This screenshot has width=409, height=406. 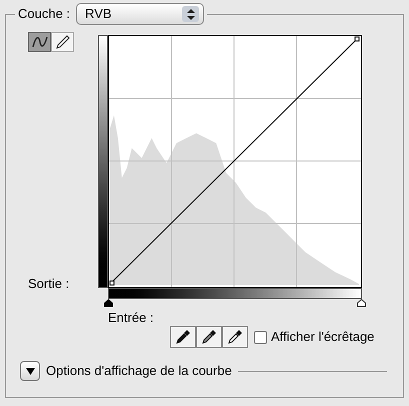 I want to click on disclosure-button, so click(x=30, y=371).